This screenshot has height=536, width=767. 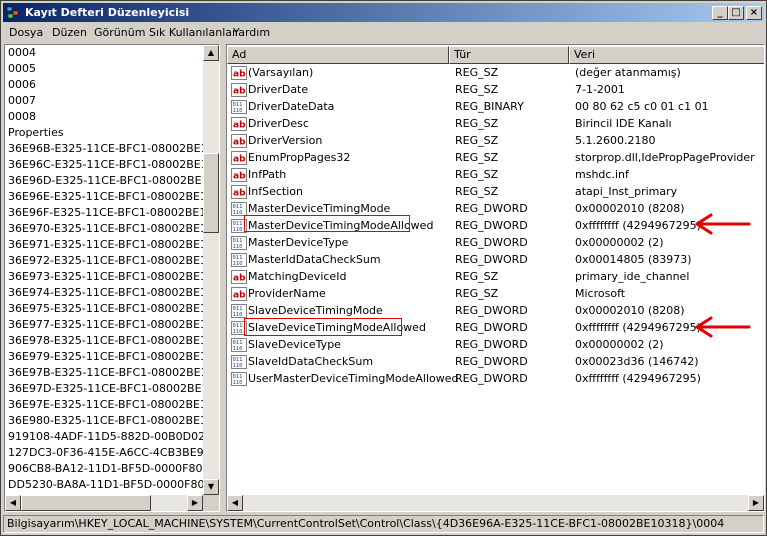 I want to click on tree-item: 906CB8-BA12-11D1-BF5D-0000F805F530, so click(x=113, y=470).